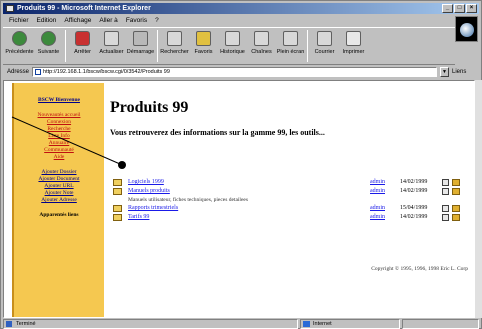  I want to click on maximize-button: □, so click(459, 8).